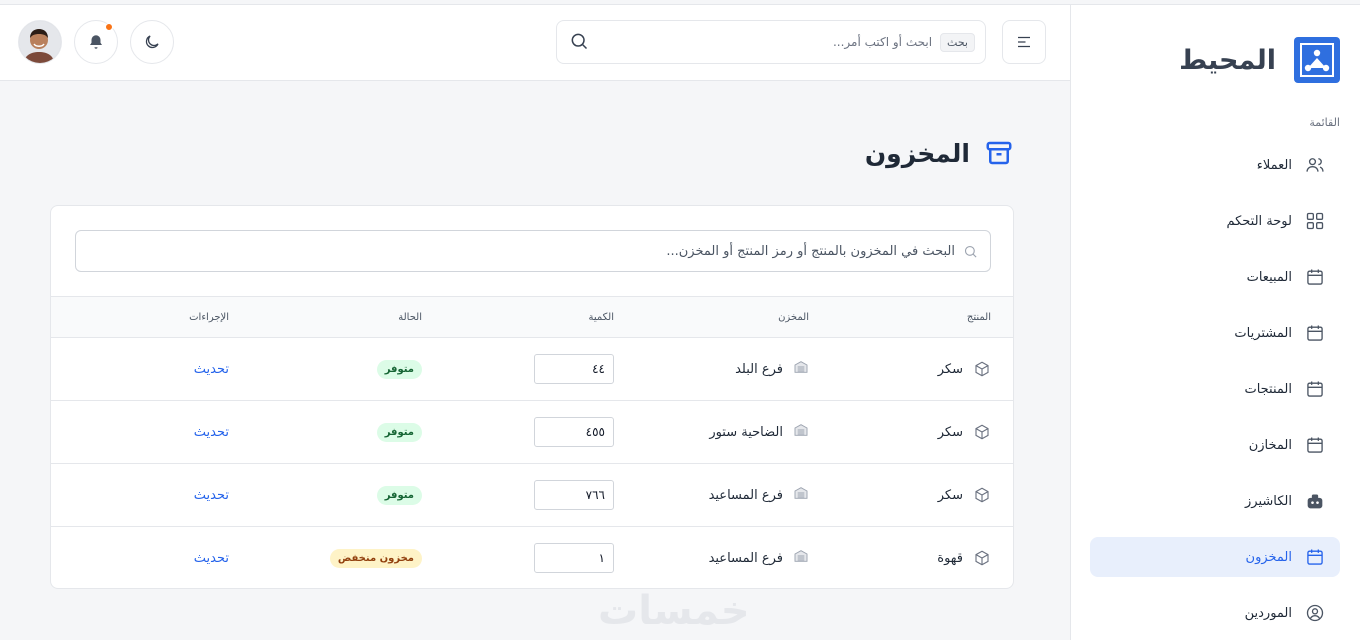 The height and width of the screenshot is (640, 1360). Describe the element at coordinates (1269, 277) in the screenshot. I see `sidebar-item-label: المبيعات` at that location.